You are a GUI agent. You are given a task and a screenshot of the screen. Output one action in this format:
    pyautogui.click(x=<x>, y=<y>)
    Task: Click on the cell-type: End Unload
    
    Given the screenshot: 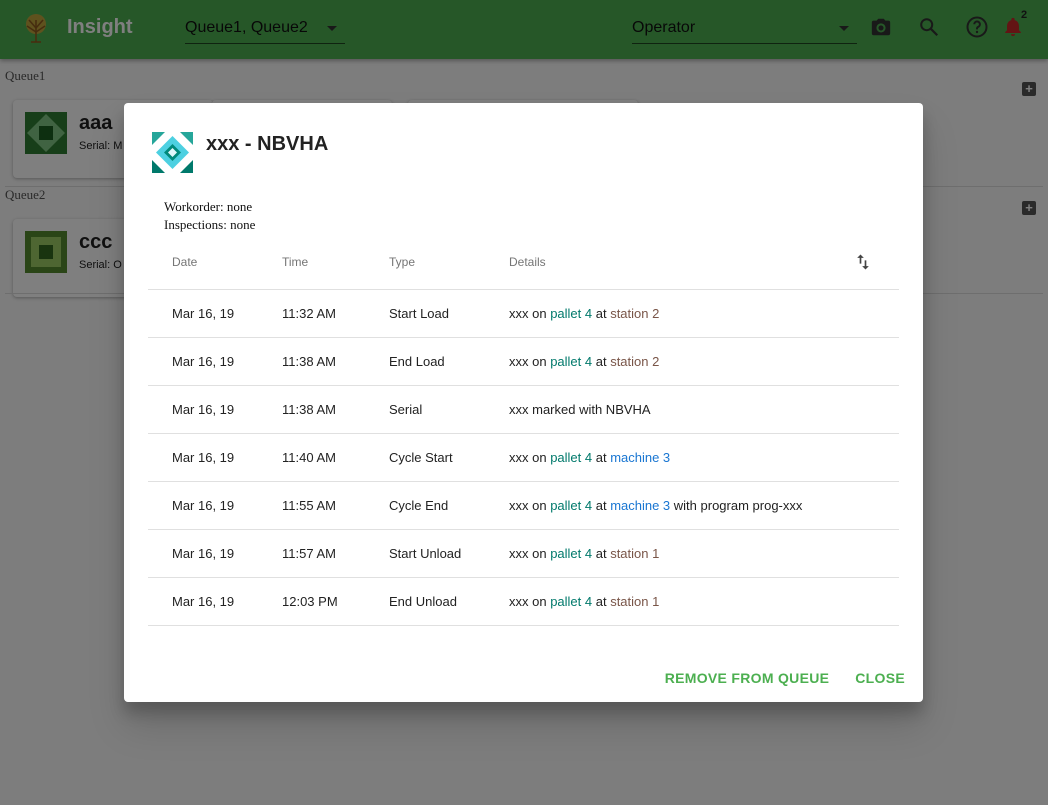 What is the action you would take?
    pyautogui.click(x=423, y=601)
    